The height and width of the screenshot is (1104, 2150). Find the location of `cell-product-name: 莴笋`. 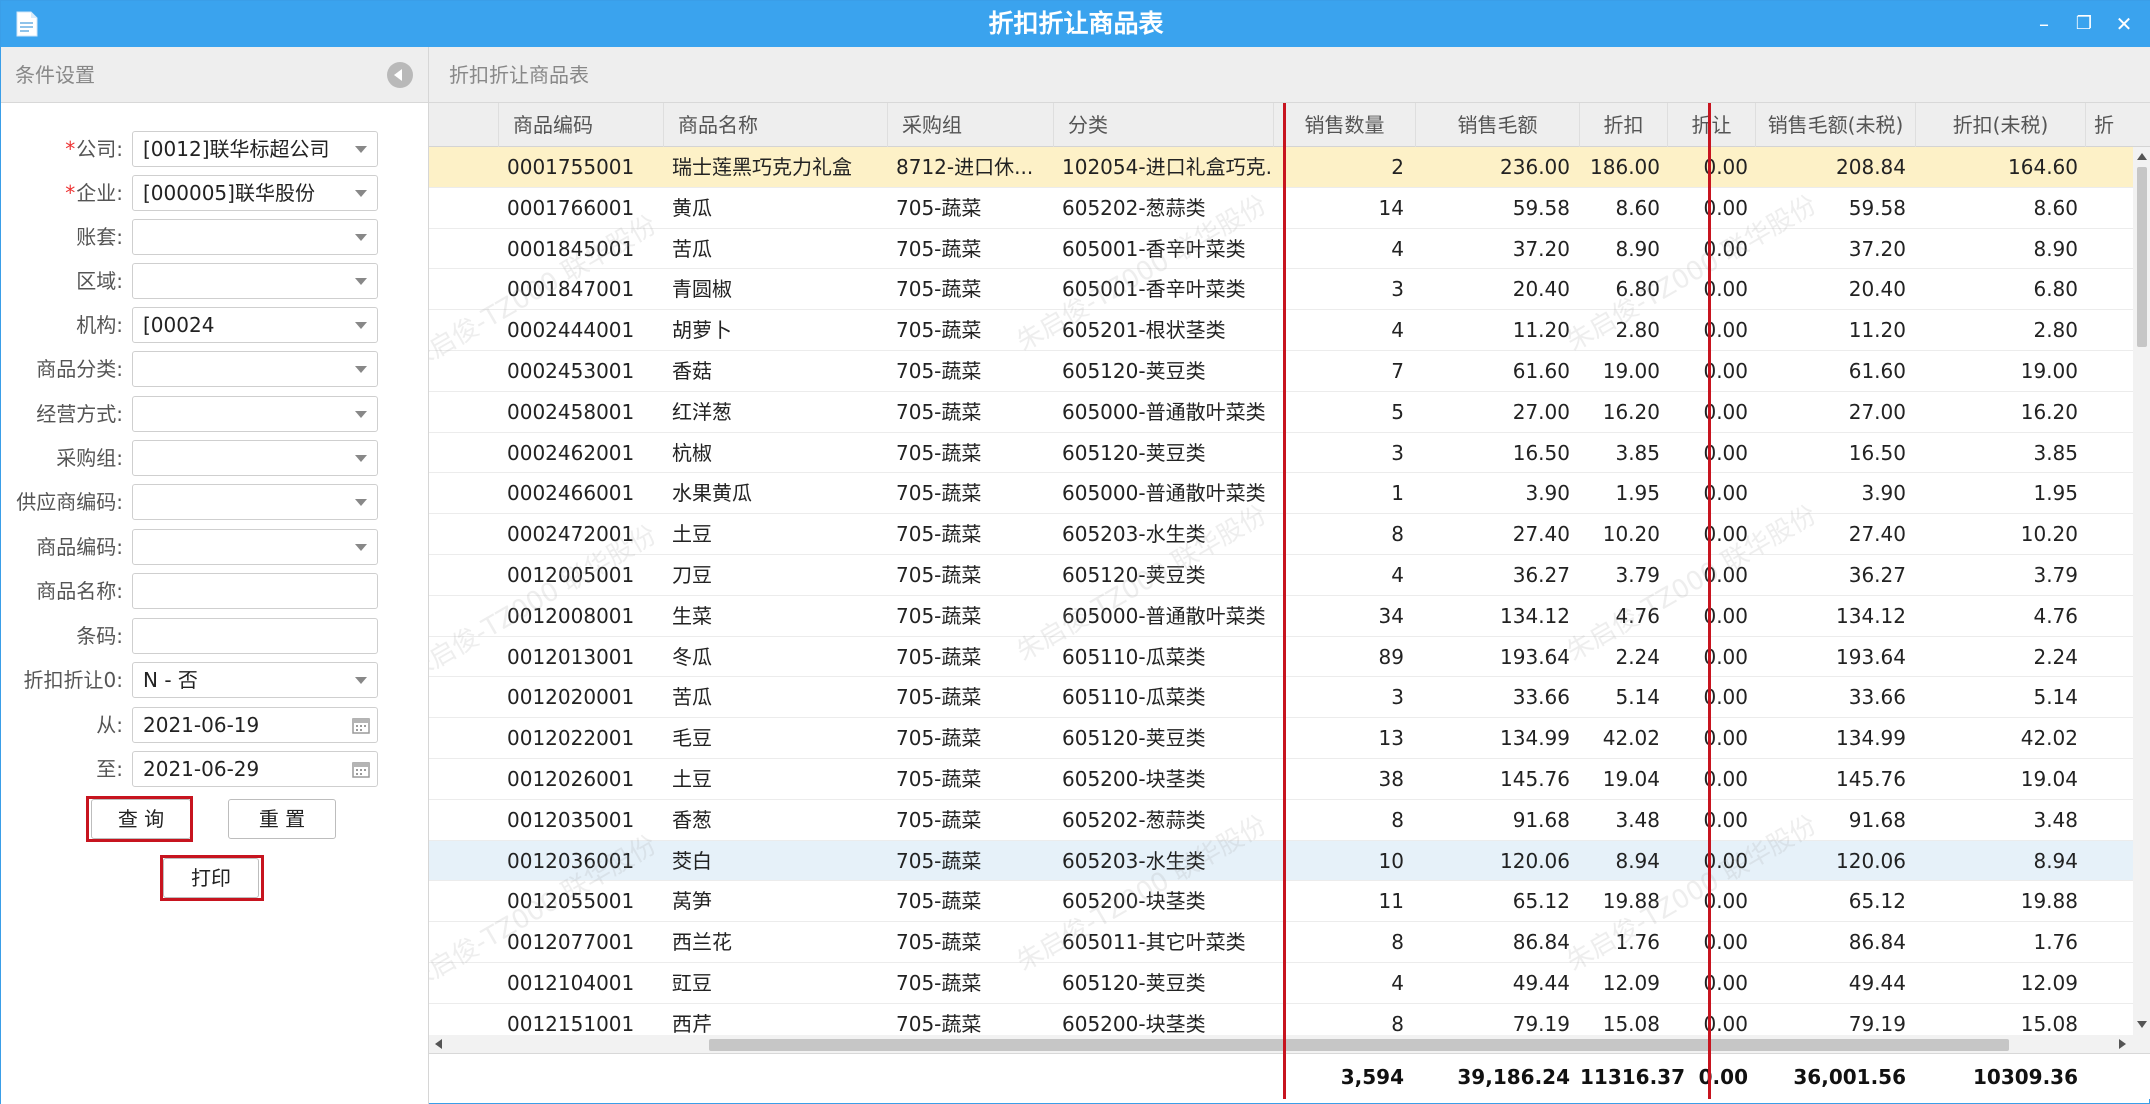

cell-product-name: 莴笋 is located at coordinates (692, 901).